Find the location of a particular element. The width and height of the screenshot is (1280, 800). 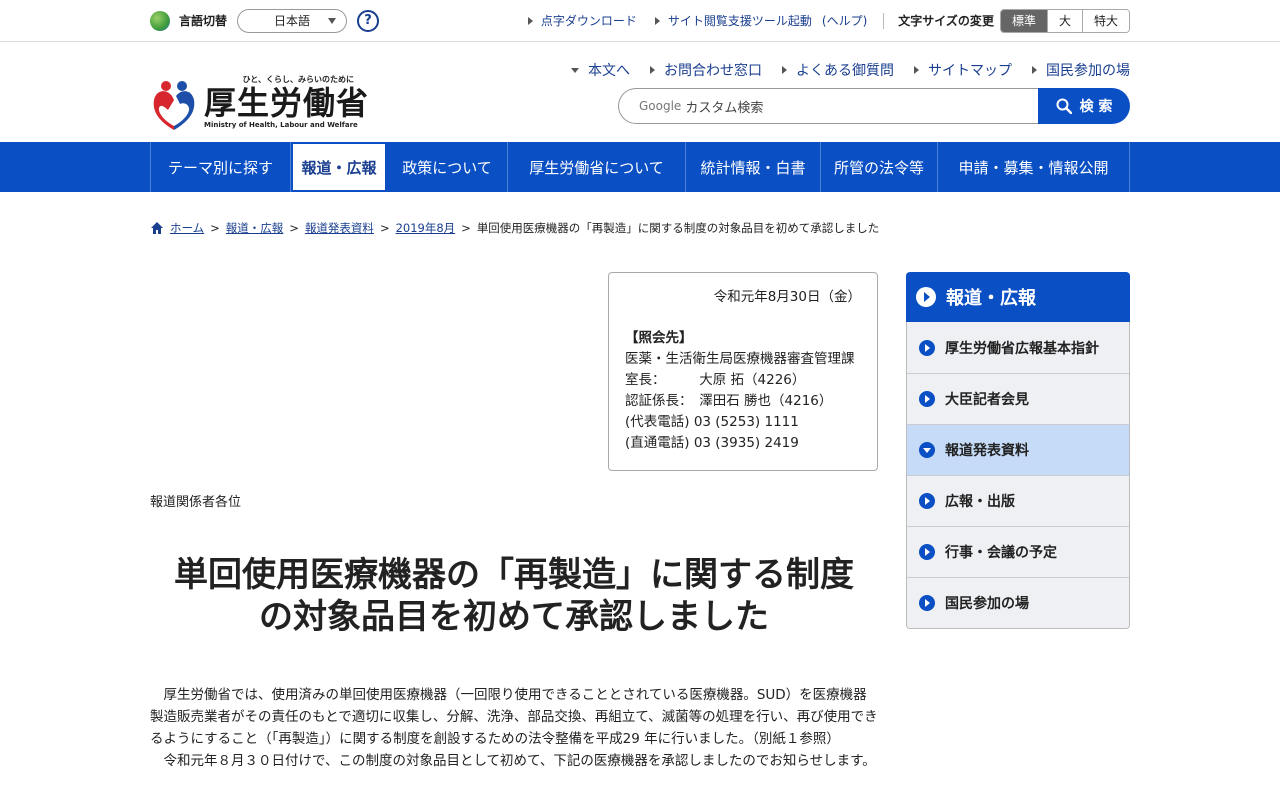

contact-line: 医薬・生活衛生局医療機器審査管理課 is located at coordinates (740, 359).